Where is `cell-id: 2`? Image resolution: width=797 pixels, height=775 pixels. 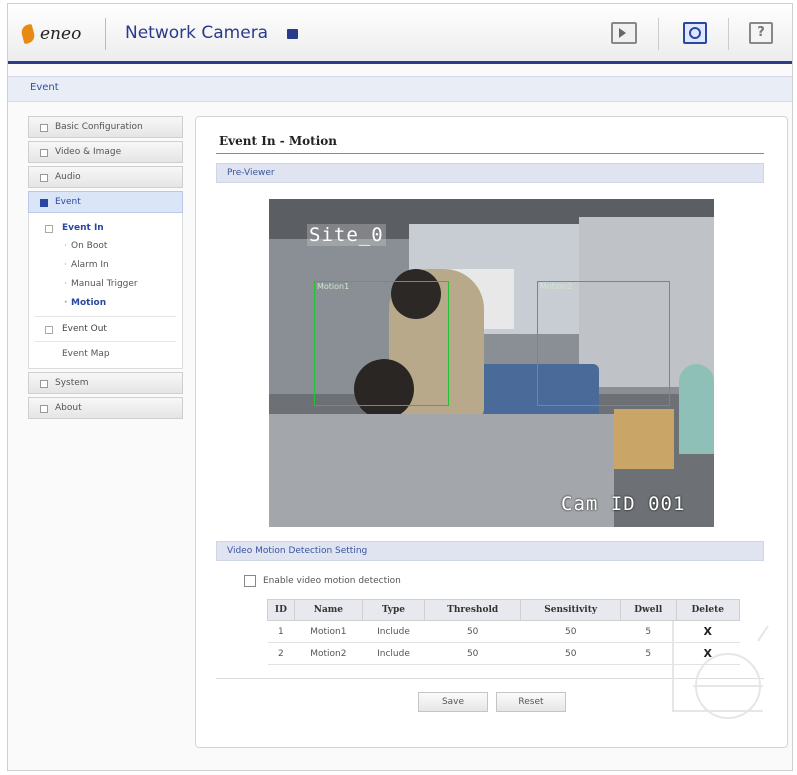 cell-id: 2 is located at coordinates (281, 653).